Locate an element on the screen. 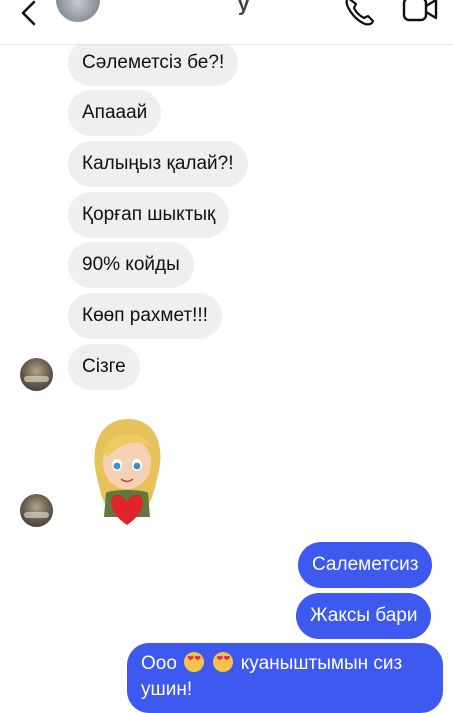  message-bubble-incoming: Апааай is located at coordinates (115, 113).